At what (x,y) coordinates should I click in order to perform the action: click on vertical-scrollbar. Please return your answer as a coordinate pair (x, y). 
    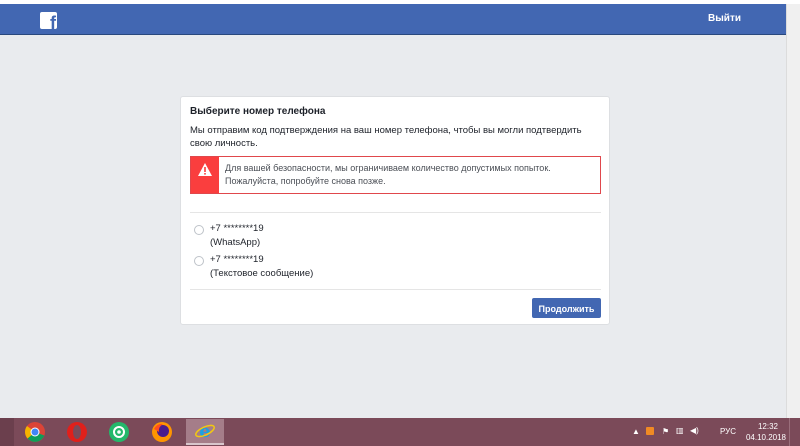
    Looking at the image, I should click on (793, 211).